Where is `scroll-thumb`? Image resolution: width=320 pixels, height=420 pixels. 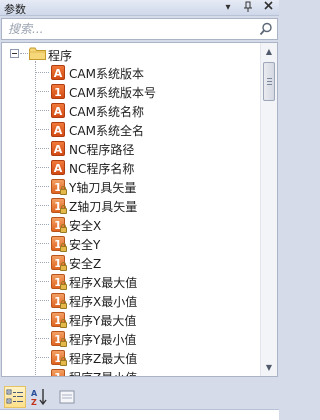
scroll-thumb is located at coordinates (269, 81).